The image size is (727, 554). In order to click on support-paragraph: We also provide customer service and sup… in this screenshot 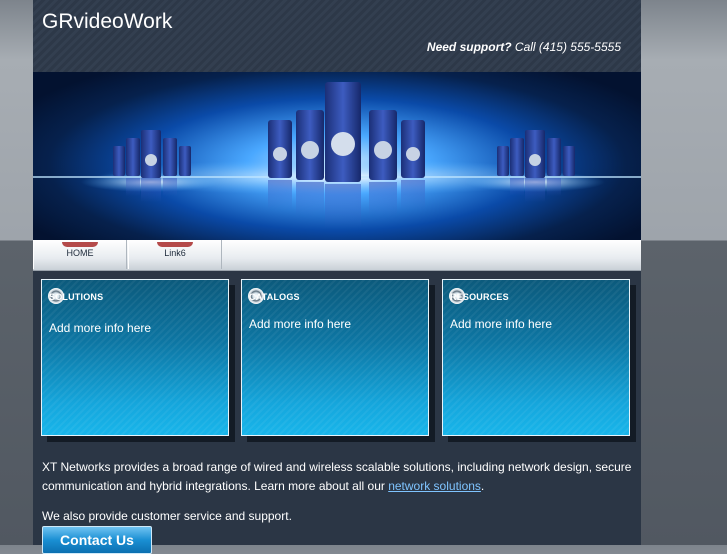, I will do `click(167, 516)`.